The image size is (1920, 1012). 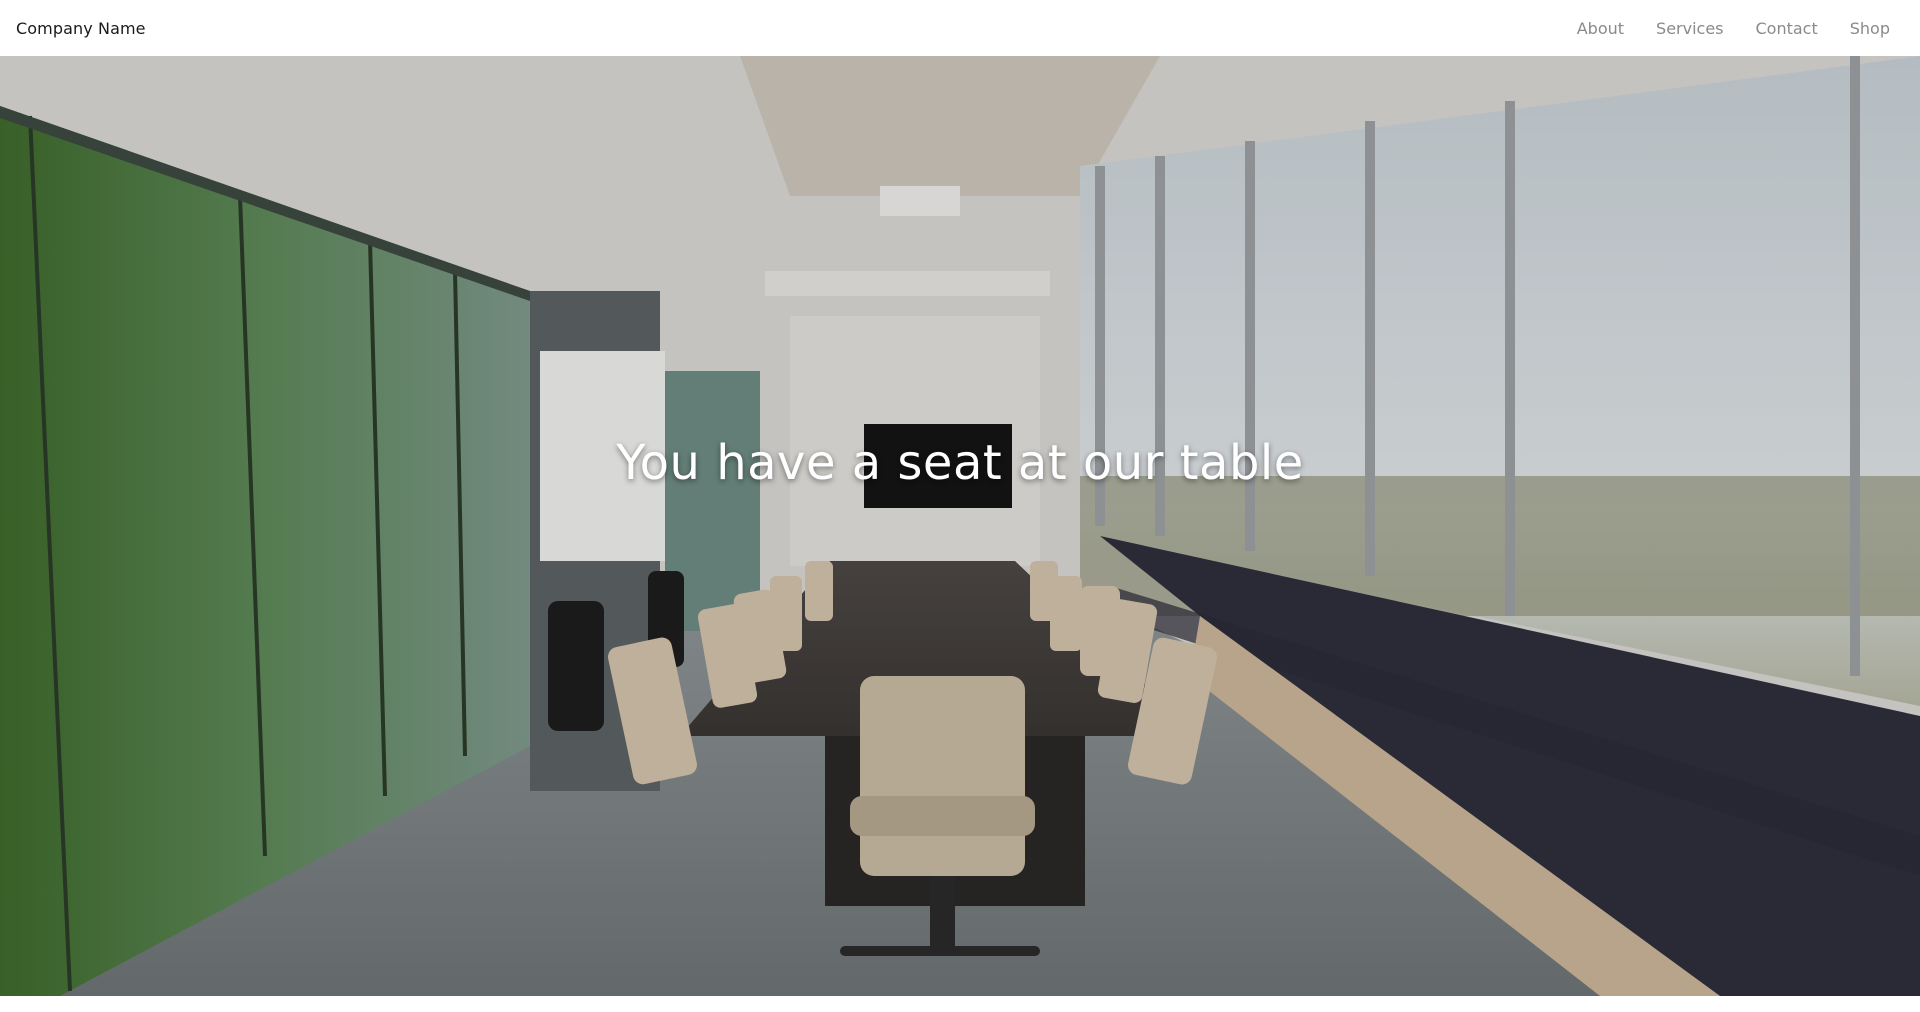 What do you see at coordinates (960, 1004) in the screenshot?
I see `page-bottom-strip` at bounding box center [960, 1004].